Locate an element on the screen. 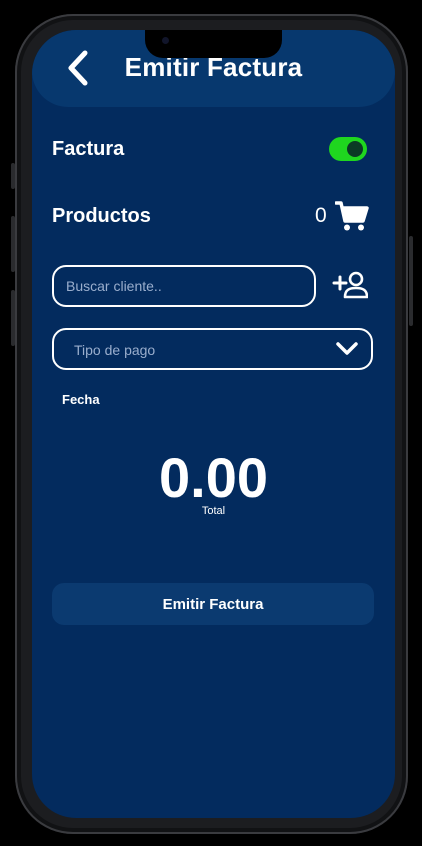  payment-type-select: Tipo de pago is located at coordinates (212, 349).